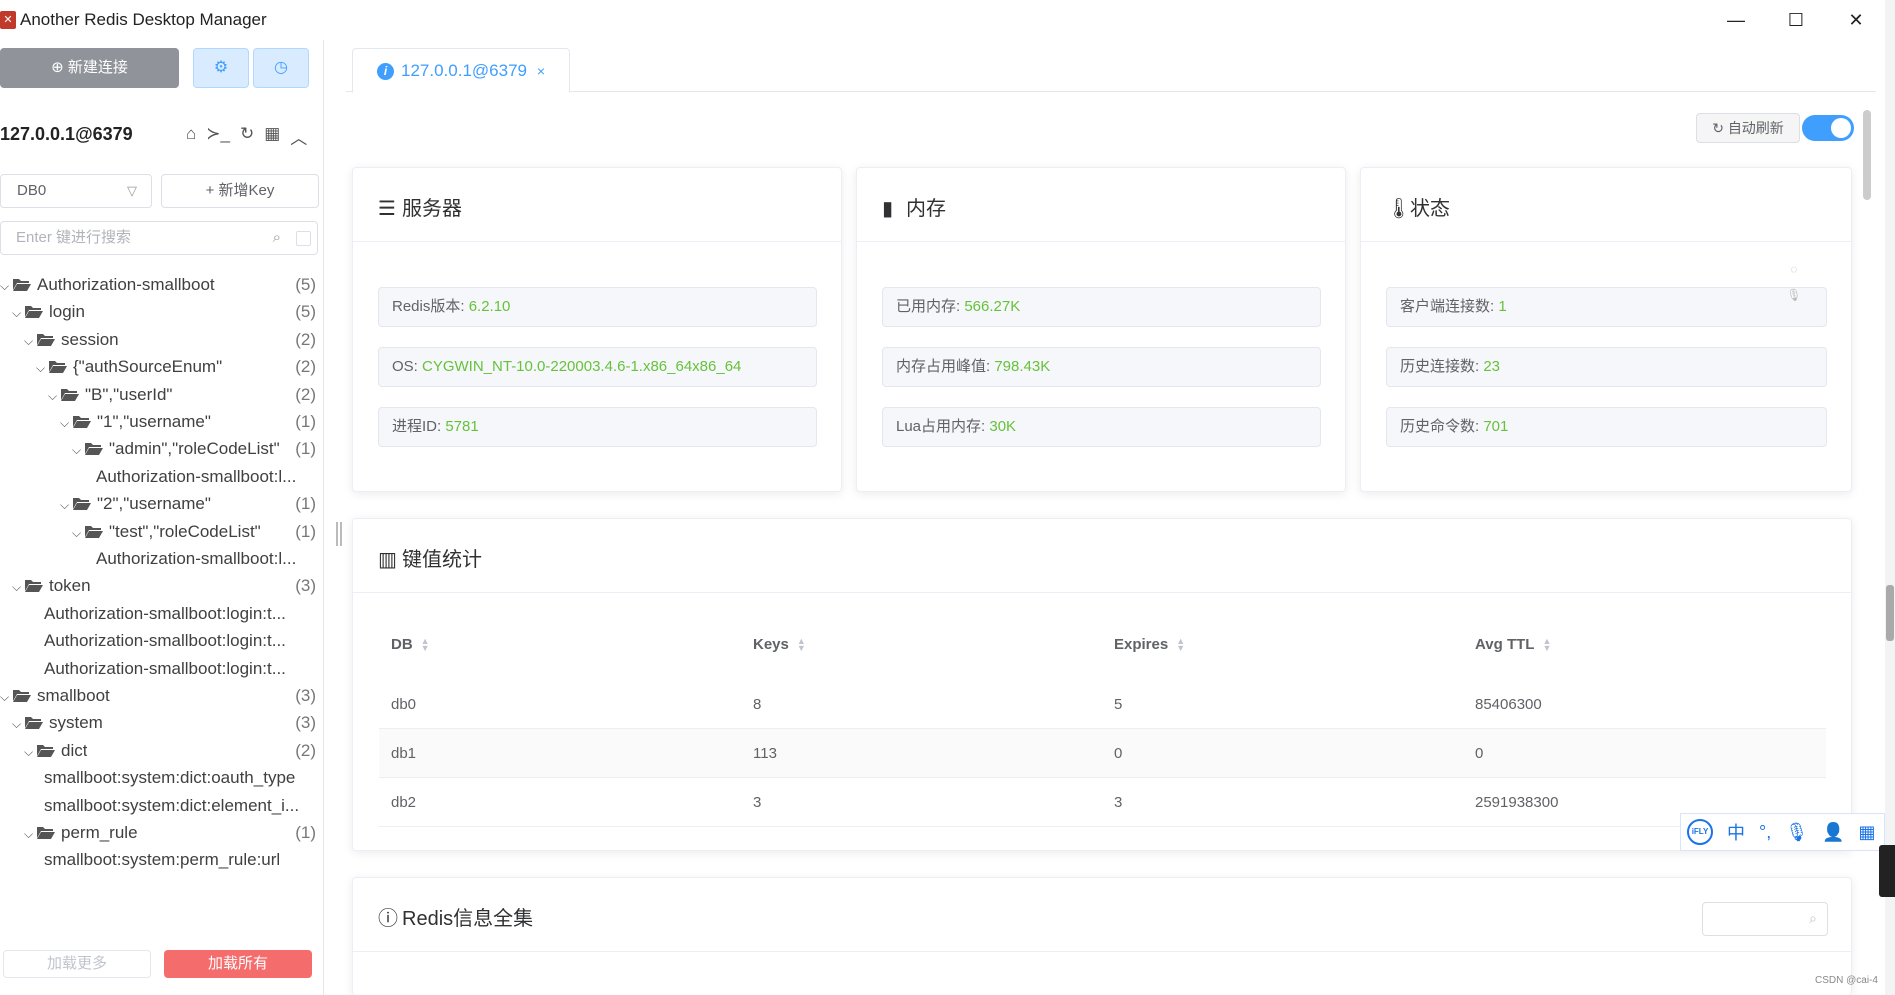  What do you see at coordinates (305, 695) in the screenshot?
I see `tree-count: (3)` at bounding box center [305, 695].